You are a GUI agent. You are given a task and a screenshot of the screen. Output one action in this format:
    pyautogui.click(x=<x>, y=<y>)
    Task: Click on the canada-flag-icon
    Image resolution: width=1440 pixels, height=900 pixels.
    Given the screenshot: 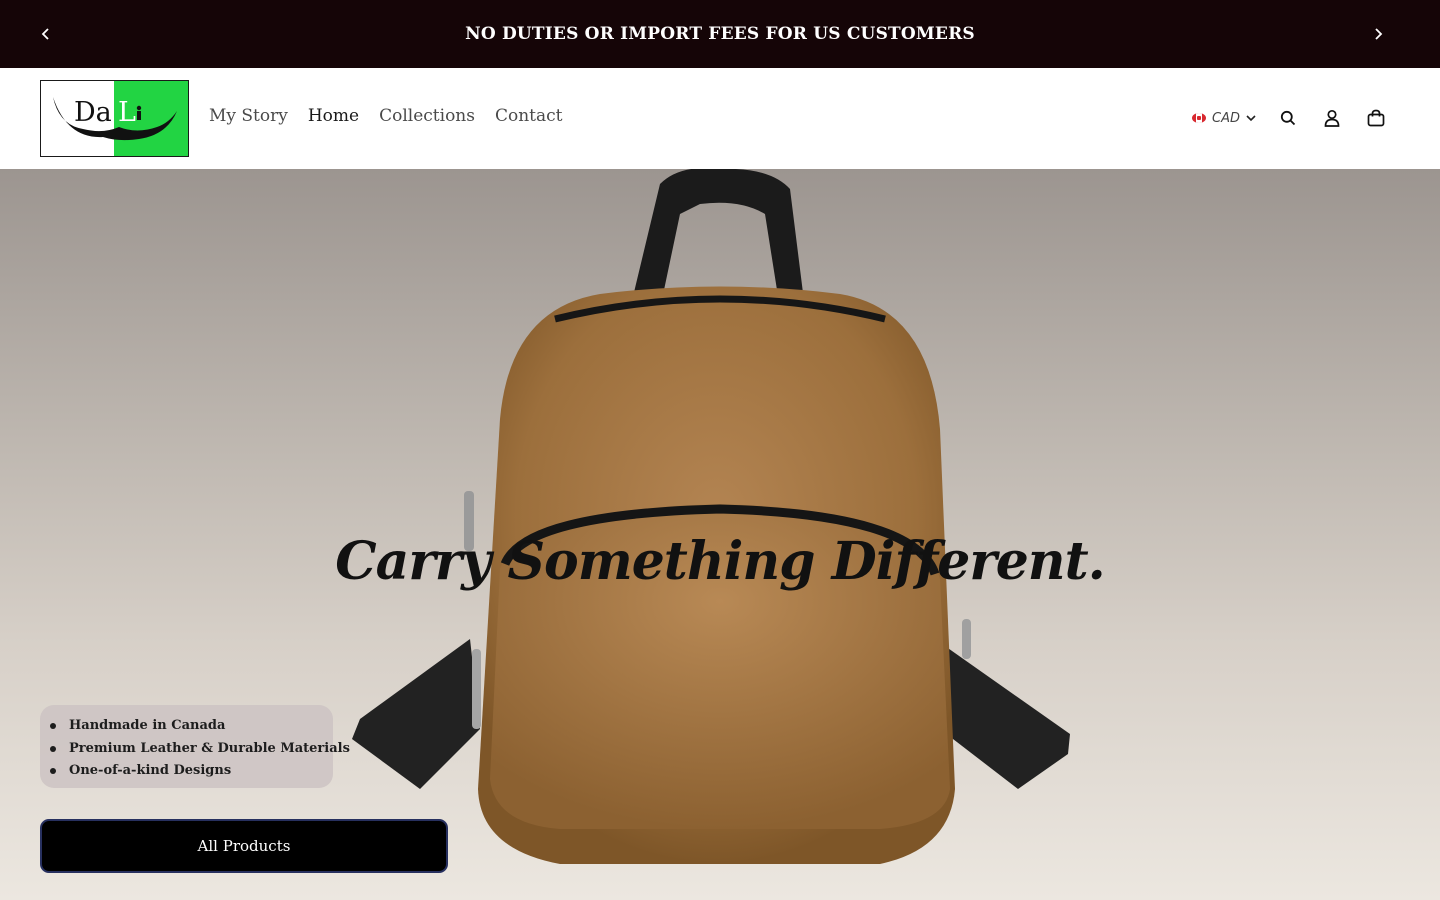 What is the action you would take?
    pyautogui.click(x=1199, y=118)
    